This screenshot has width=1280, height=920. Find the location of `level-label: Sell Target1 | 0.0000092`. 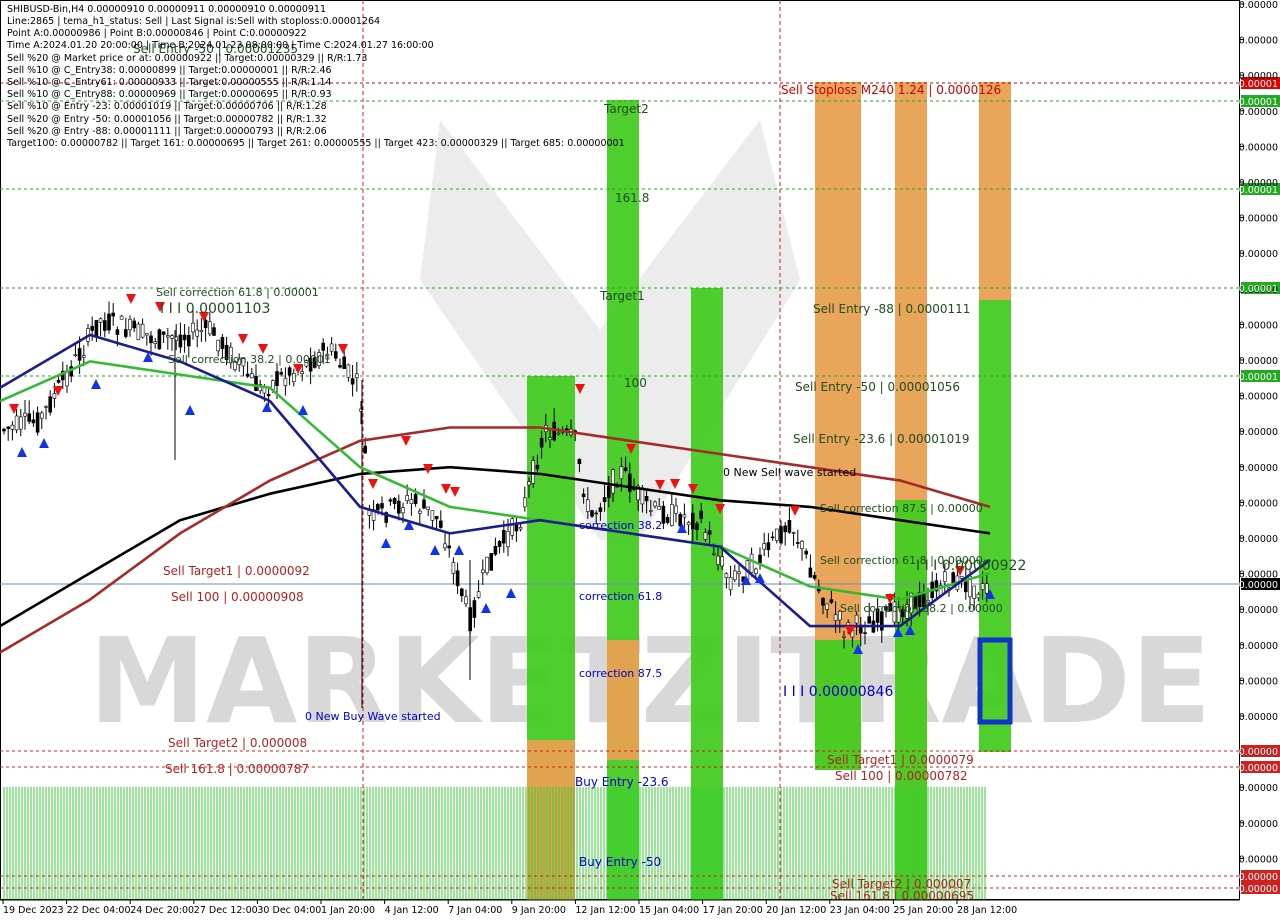

level-label: Sell Target1 | 0.0000092 is located at coordinates (236, 571).